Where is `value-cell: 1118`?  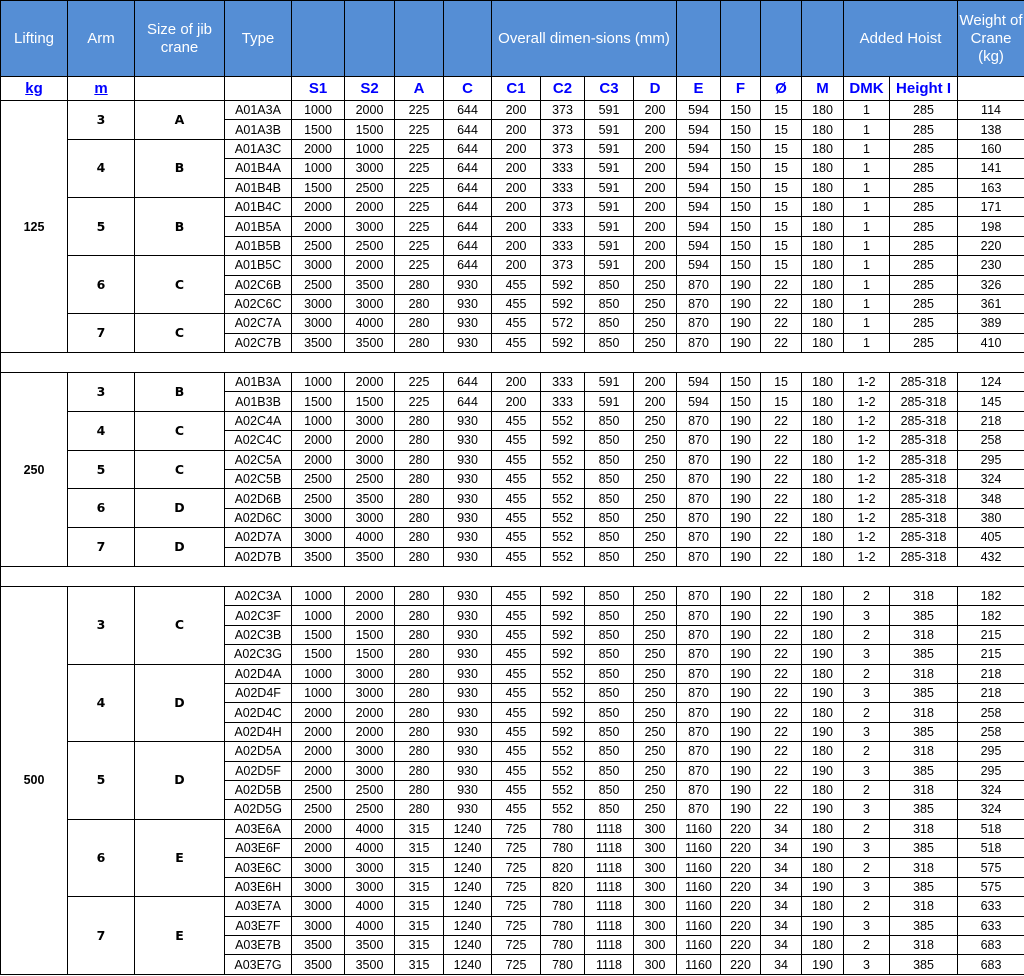 value-cell: 1118 is located at coordinates (609, 867).